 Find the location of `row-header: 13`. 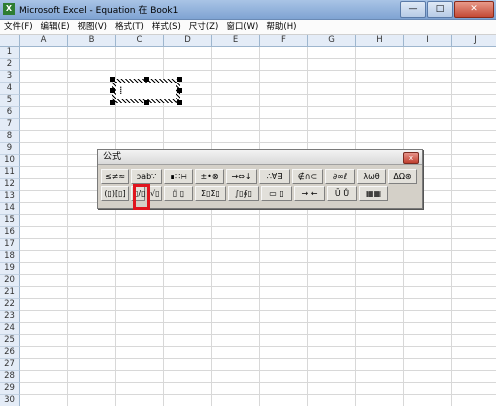

row-header: 13 is located at coordinates (10, 197).